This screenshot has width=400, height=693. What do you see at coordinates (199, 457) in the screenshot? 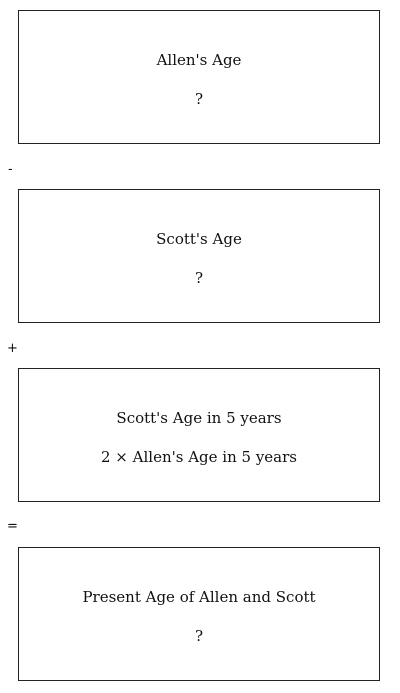
I see `box-value: 2 × Allen's Age in 5 years` at bounding box center [199, 457].